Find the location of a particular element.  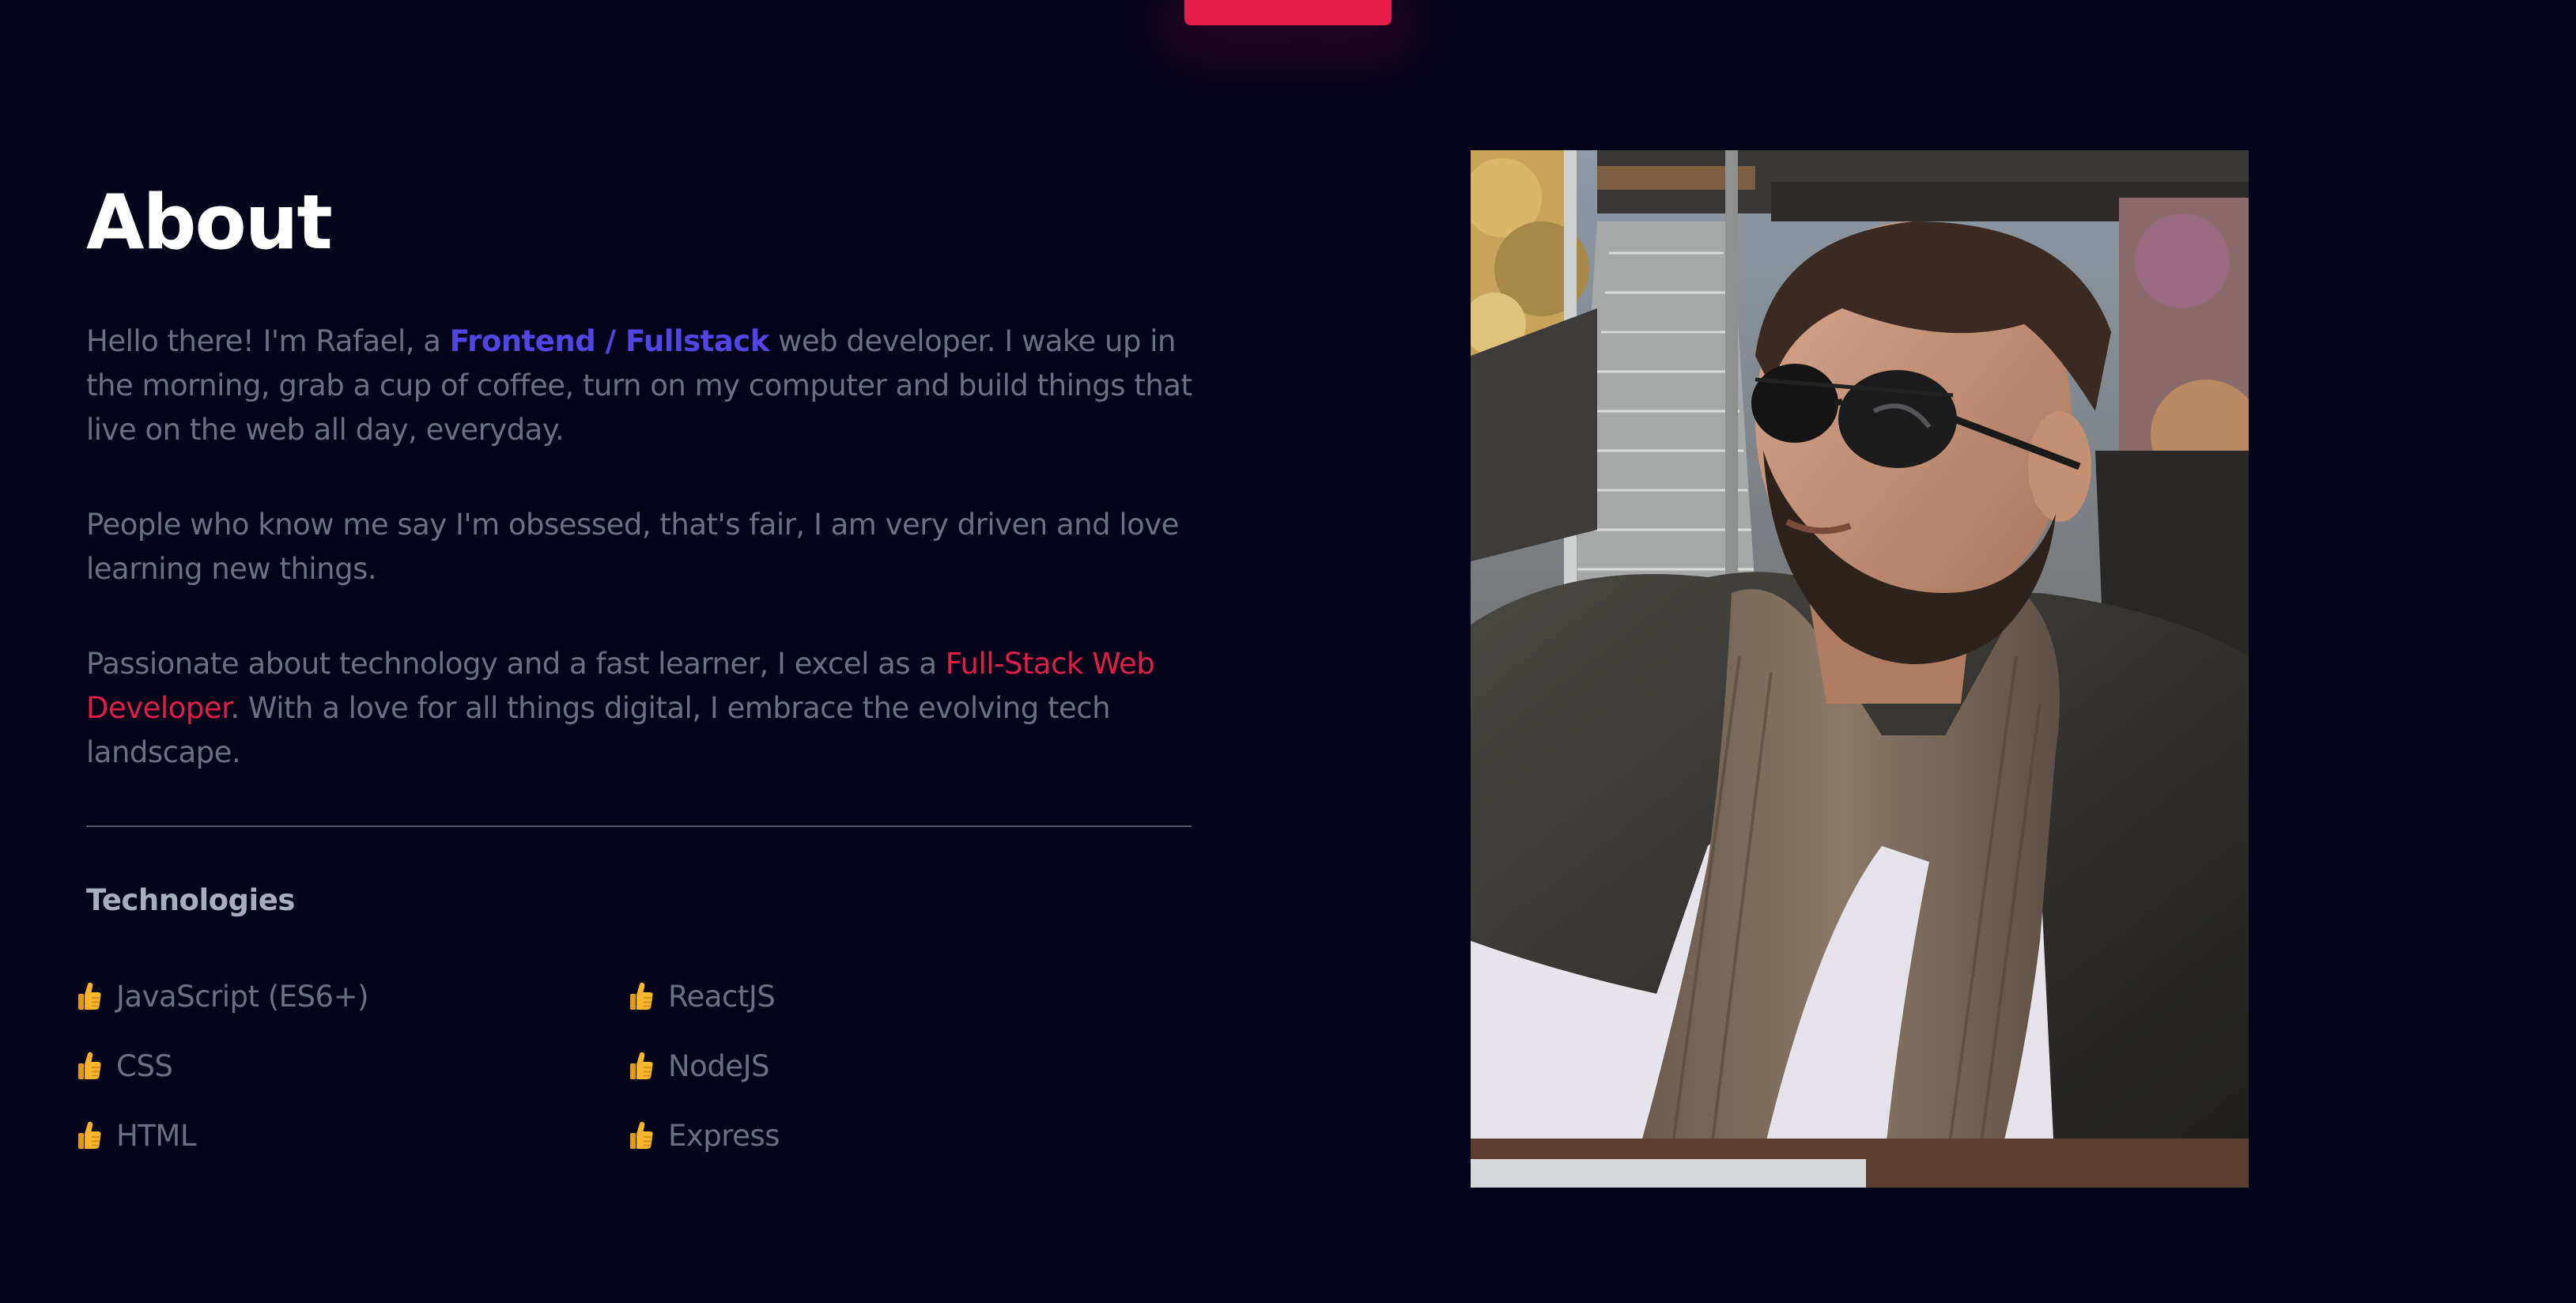

about-title: About is located at coordinates (209, 223).